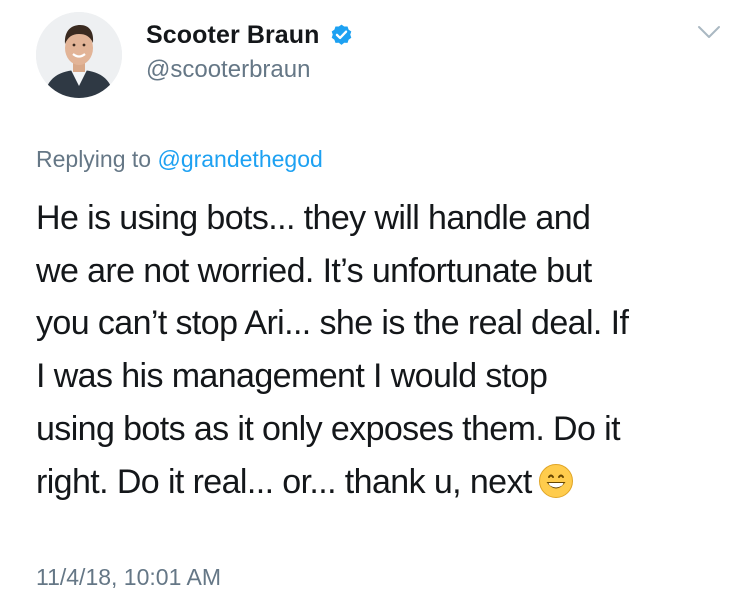 The image size is (750, 615). What do you see at coordinates (94, 159) in the screenshot?
I see `replying-to-label: Replying to` at bounding box center [94, 159].